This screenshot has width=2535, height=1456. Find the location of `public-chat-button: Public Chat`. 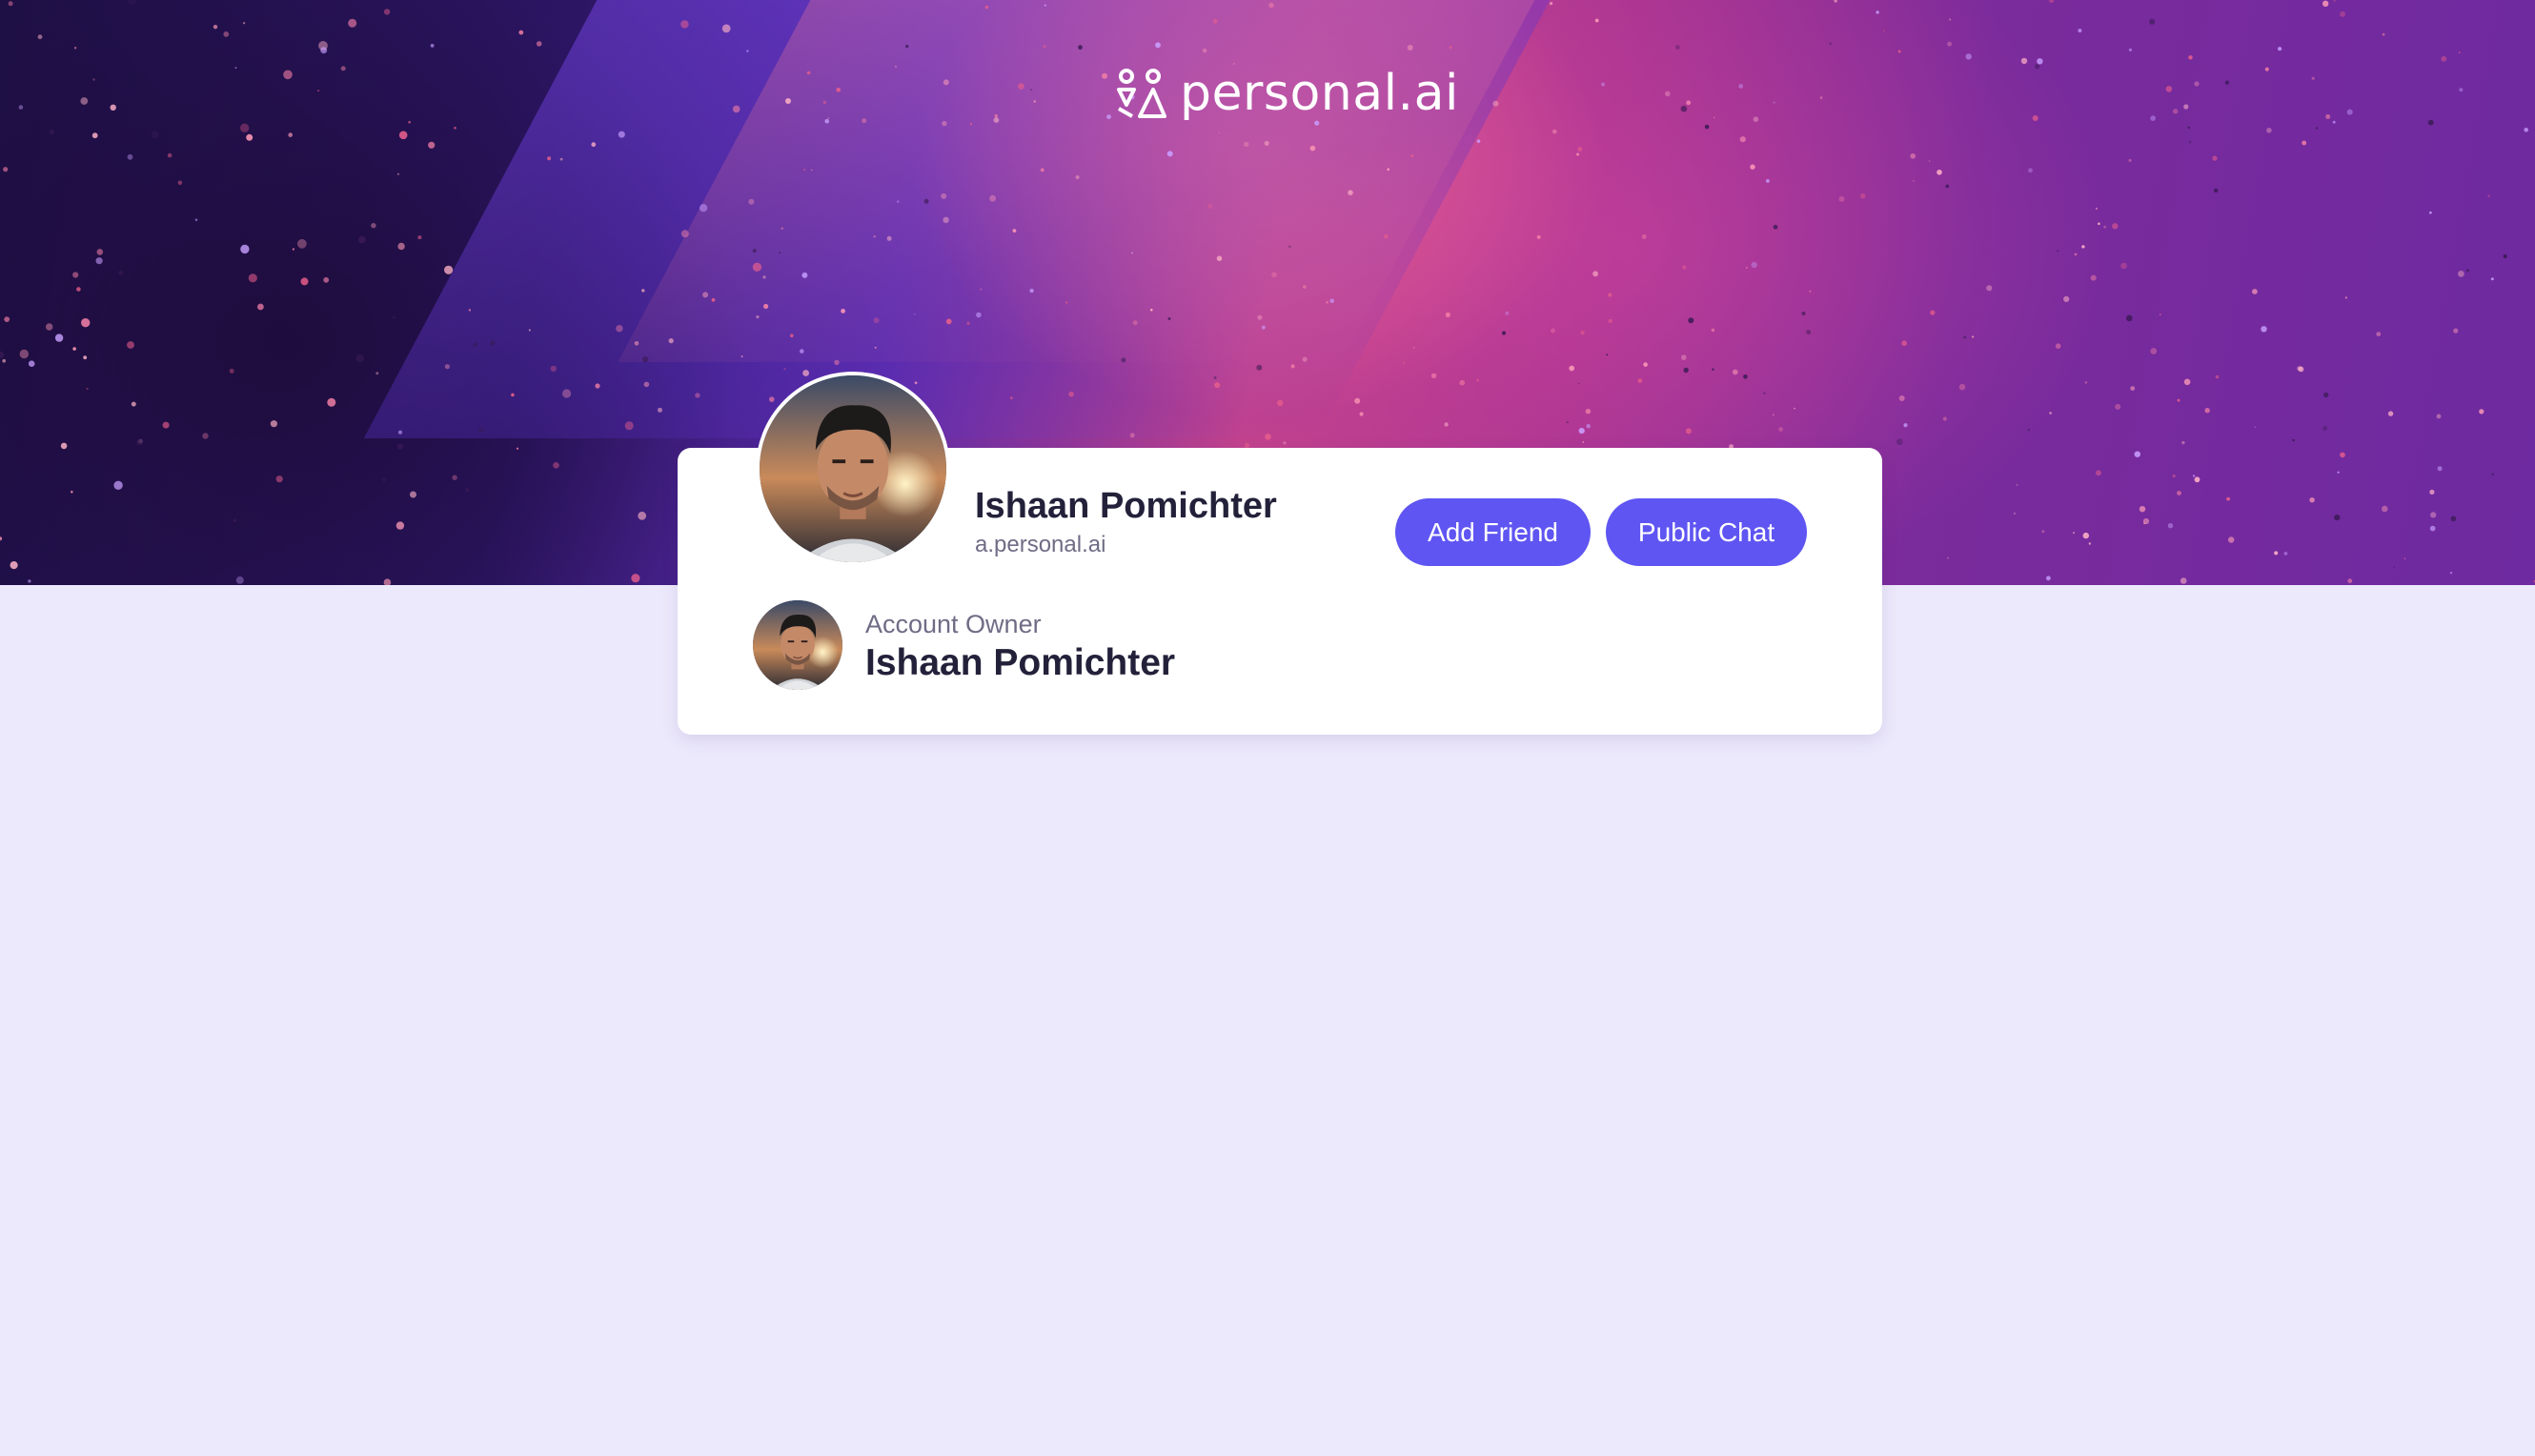

public-chat-button: Public Chat is located at coordinates (1707, 532).